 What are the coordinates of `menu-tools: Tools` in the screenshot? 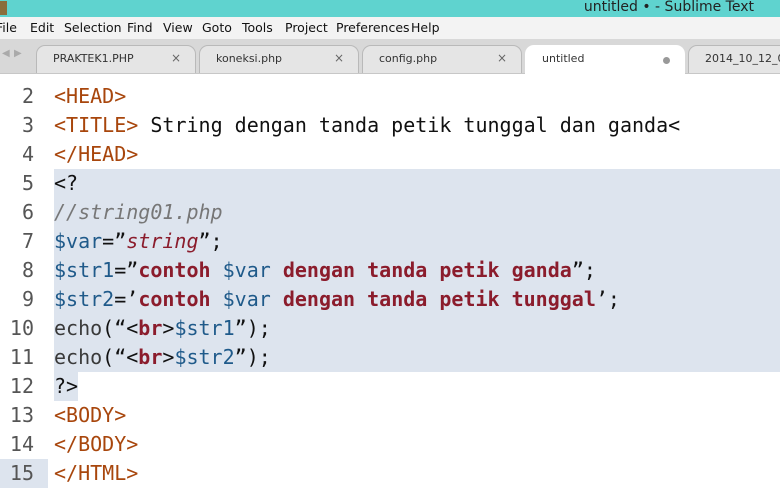 It's located at (257, 27).